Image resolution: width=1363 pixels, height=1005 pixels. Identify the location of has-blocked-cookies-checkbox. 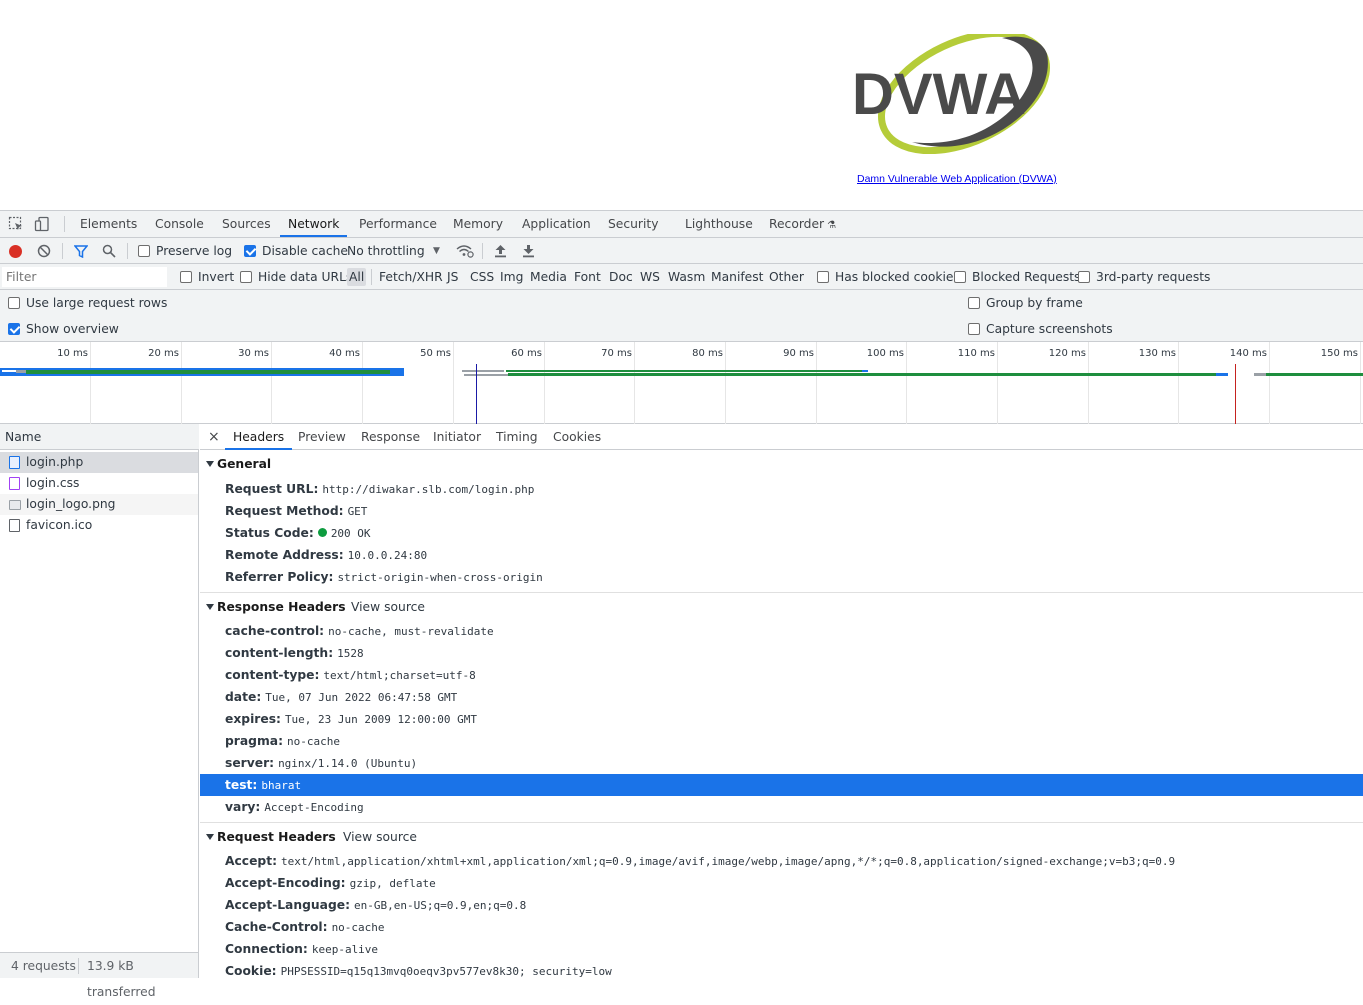
(823, 277).